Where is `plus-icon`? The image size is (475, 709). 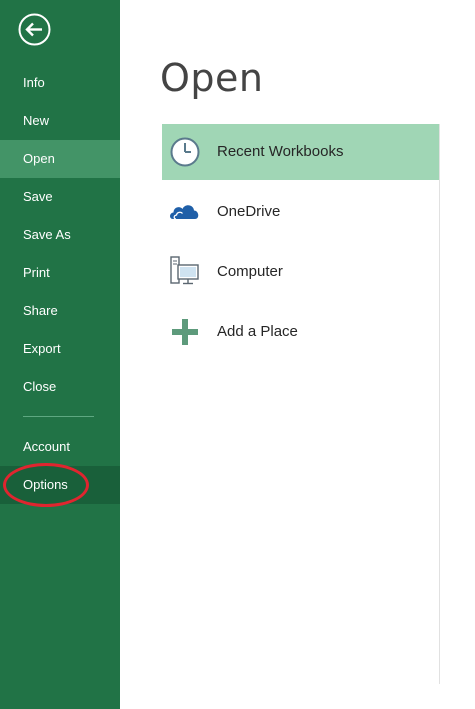
plus-icon is located at coordinates (185, 332).